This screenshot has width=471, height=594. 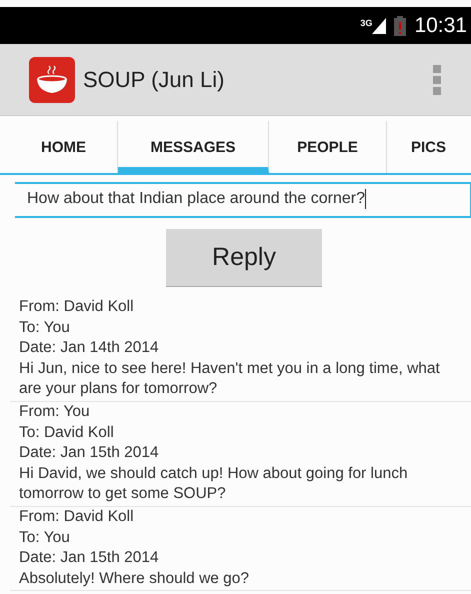 I want to click on message-body: Hi Jun, nice to see here! Haven't met you in a long time, what are your plans for tomorrow?, so click(x=230, y=379).